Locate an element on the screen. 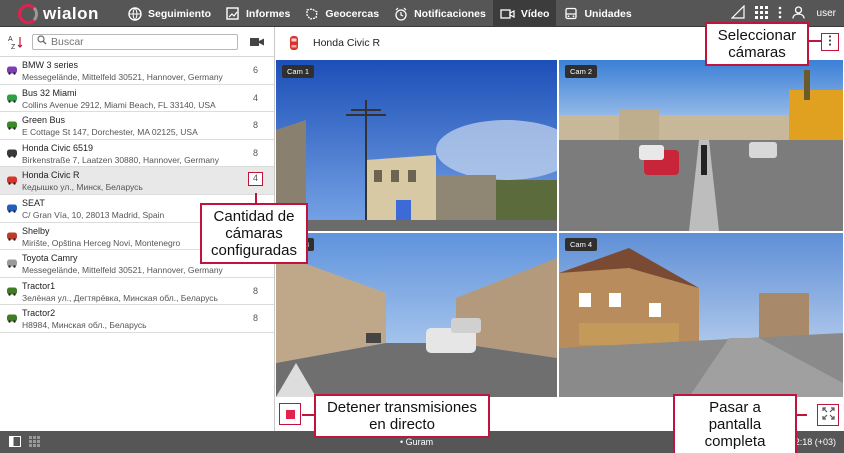 The height and width of the screenshot is (453, 844). user-name: user is located at coordinates (826, 13).